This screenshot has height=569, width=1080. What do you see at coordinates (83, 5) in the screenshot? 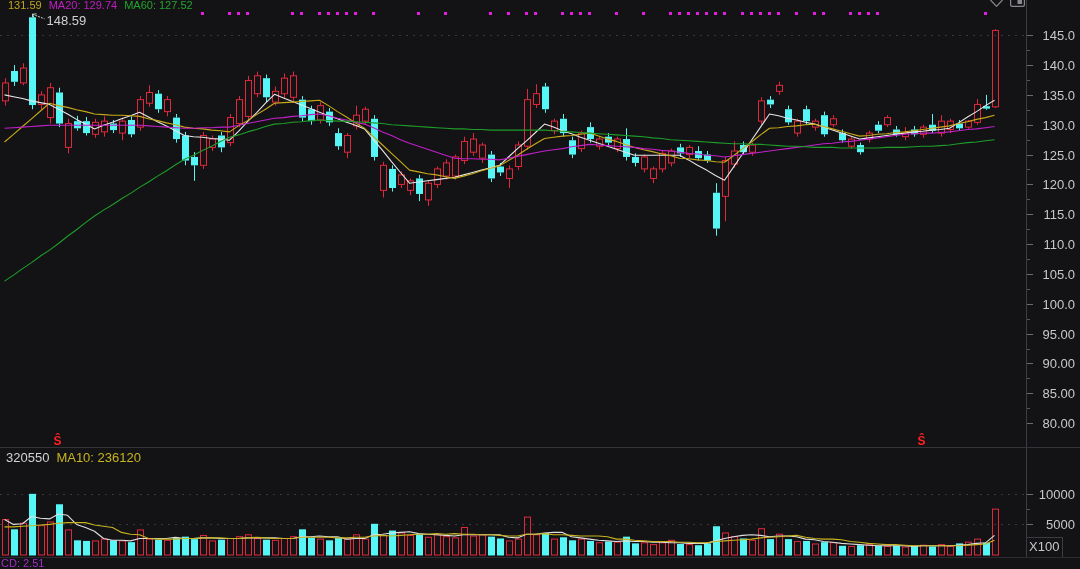
I see `indicator-value: MA20: 129.74` at bounding box center [83, 5].